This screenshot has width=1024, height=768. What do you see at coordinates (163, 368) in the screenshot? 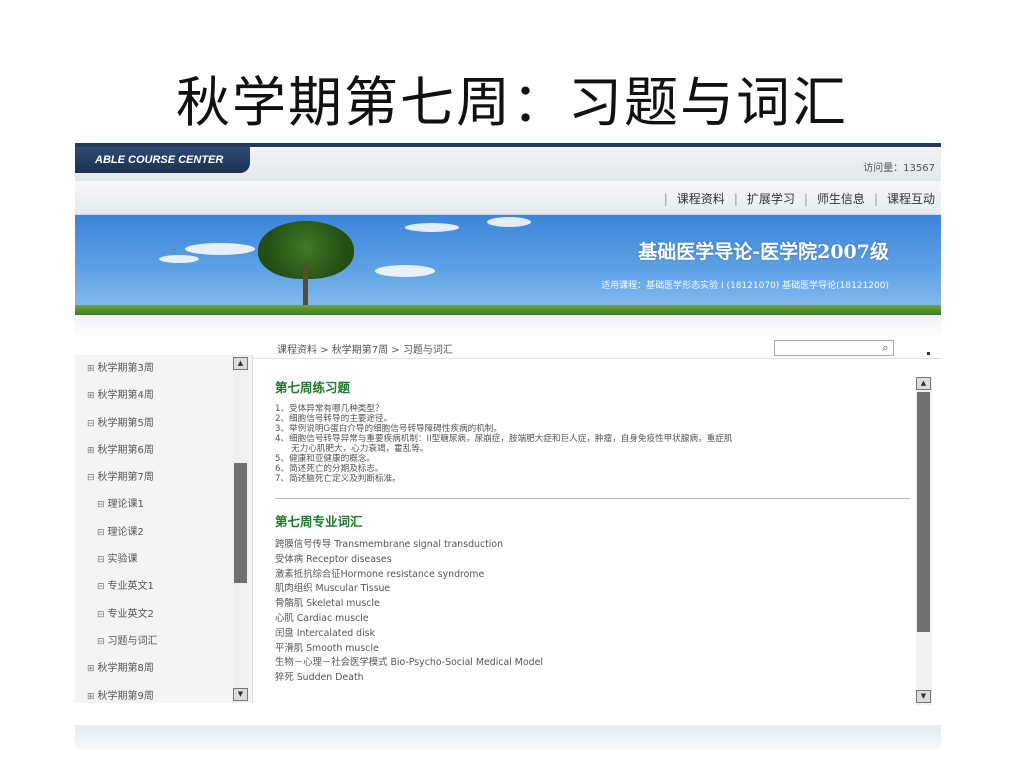
I see `sidebar-item: ⊞ 秋学期第3周` at bounding box center [163, 368].